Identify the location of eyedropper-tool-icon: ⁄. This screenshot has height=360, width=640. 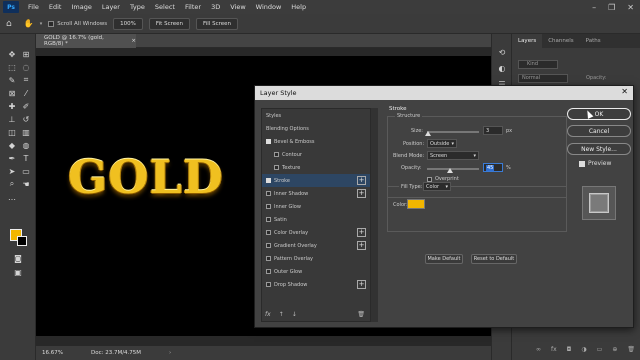
(26, 93).